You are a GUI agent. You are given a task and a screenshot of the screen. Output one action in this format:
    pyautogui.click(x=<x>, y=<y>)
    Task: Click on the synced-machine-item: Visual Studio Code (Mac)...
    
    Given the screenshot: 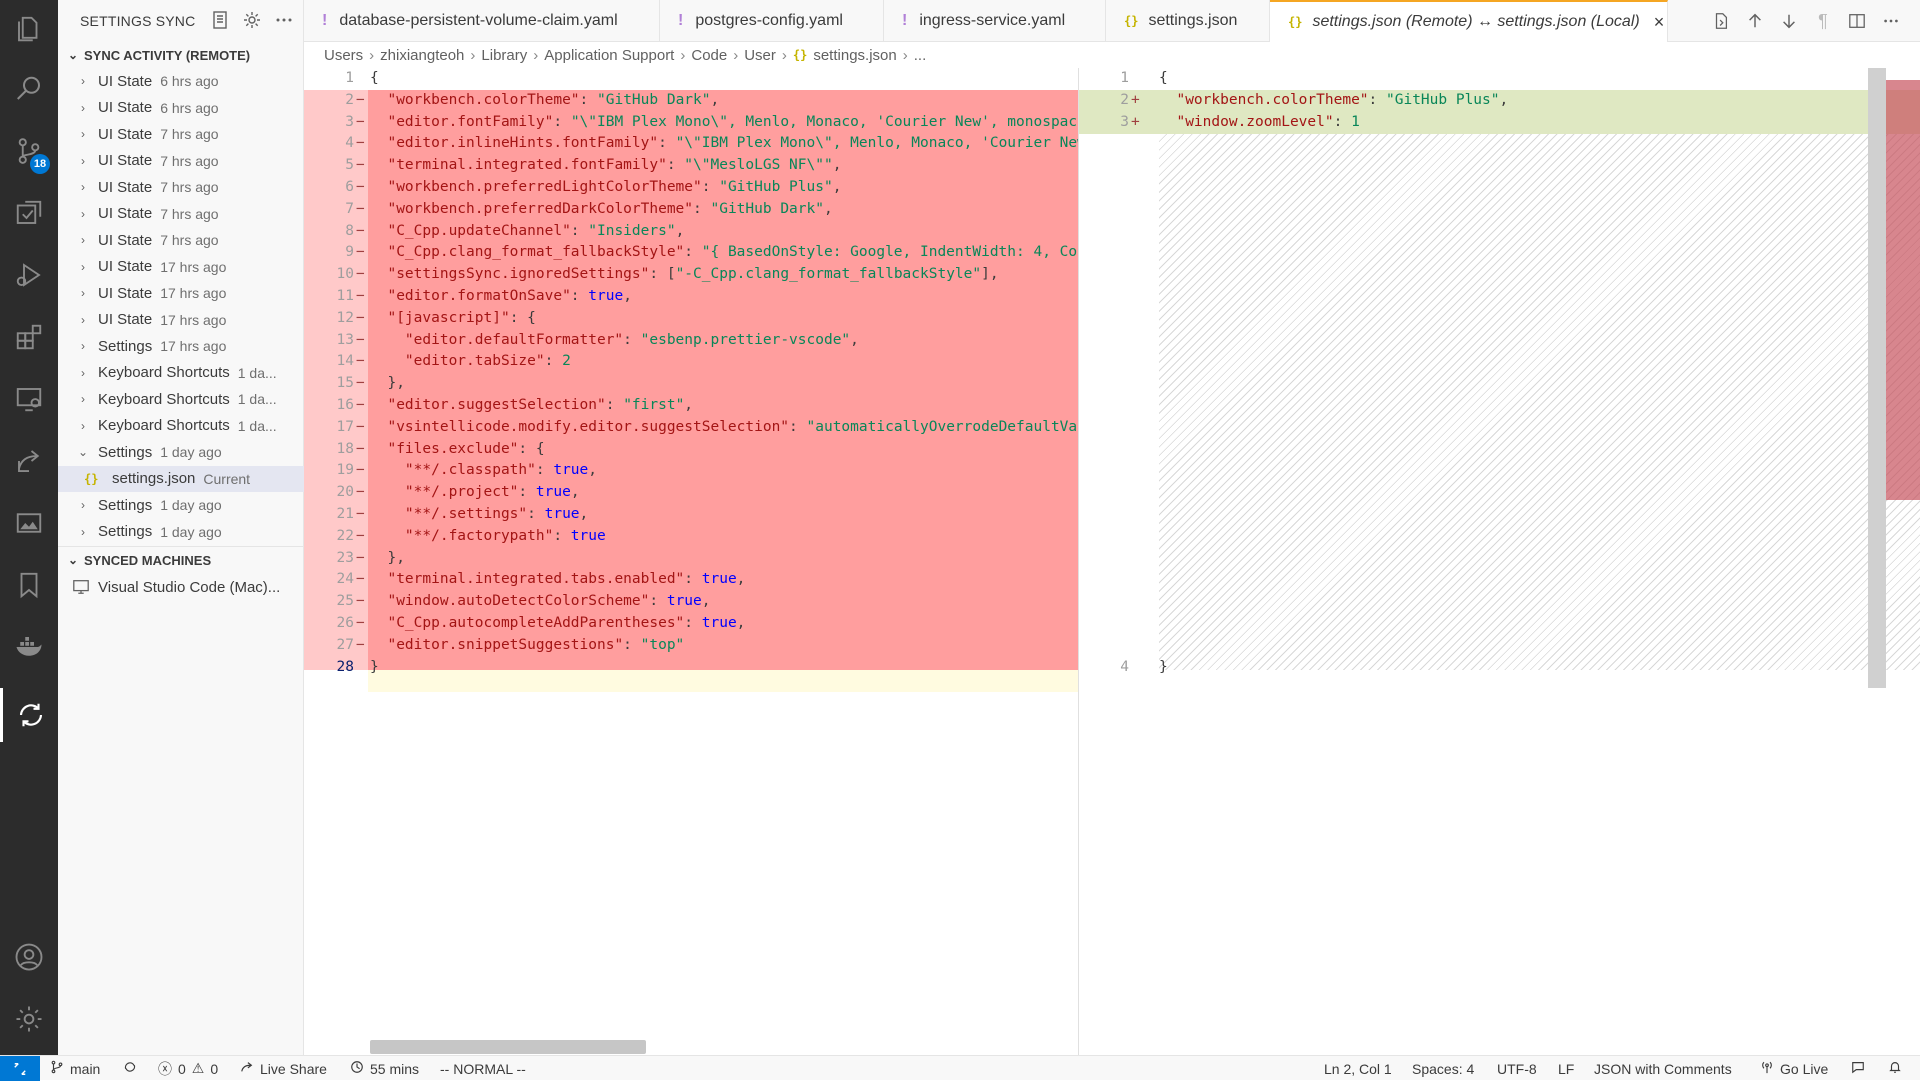 What is the action you would take?
    pyautogui.click(x=181, y=587)
    